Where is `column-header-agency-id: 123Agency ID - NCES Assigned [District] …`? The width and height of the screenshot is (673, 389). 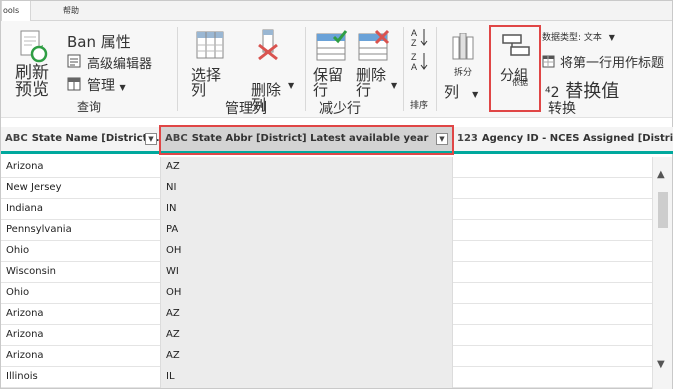
column-header-agency-id: 123Agency ID - NCES Assigned [District] … is located at coordinates (563, 139).